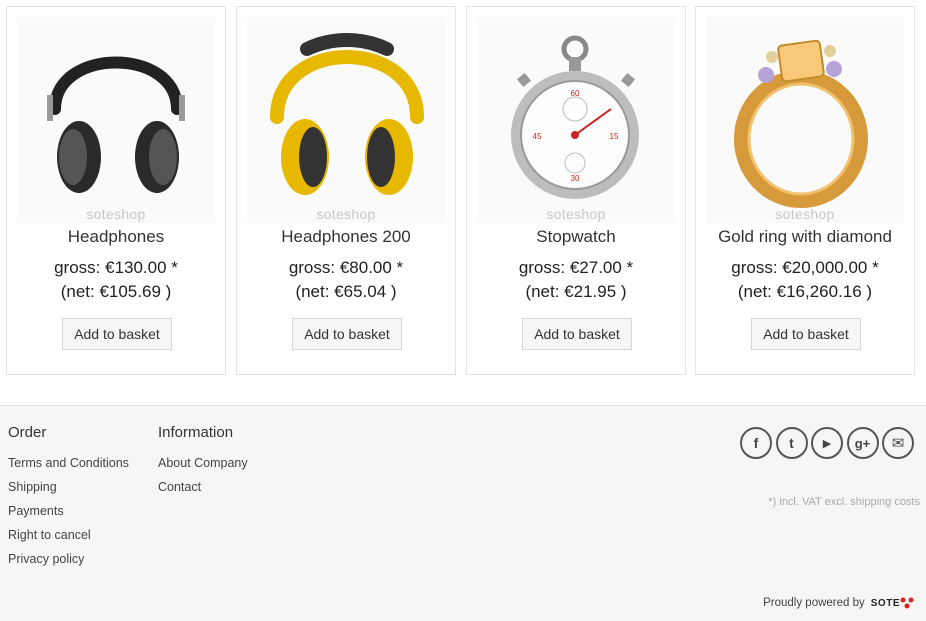 This screenshot has height=621, width=926. What do you see at coordinates (68, 487) in the screenshot?
I see `footer-link-shipping: Shipping` at bounding box center [68, 487].